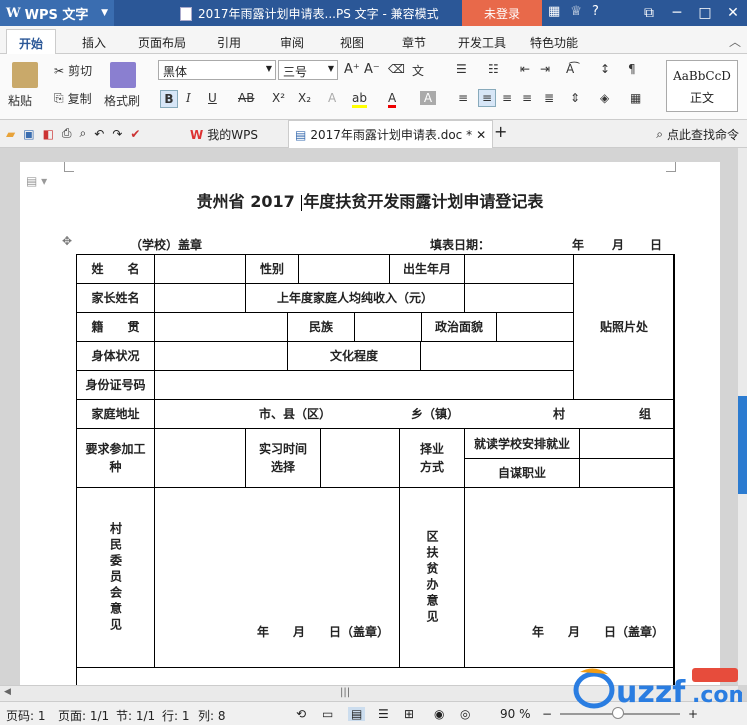  What do you see at coordinates (200, 458) in the screenshot?
I see `cell-job-request` at bounding box center [200, 458].